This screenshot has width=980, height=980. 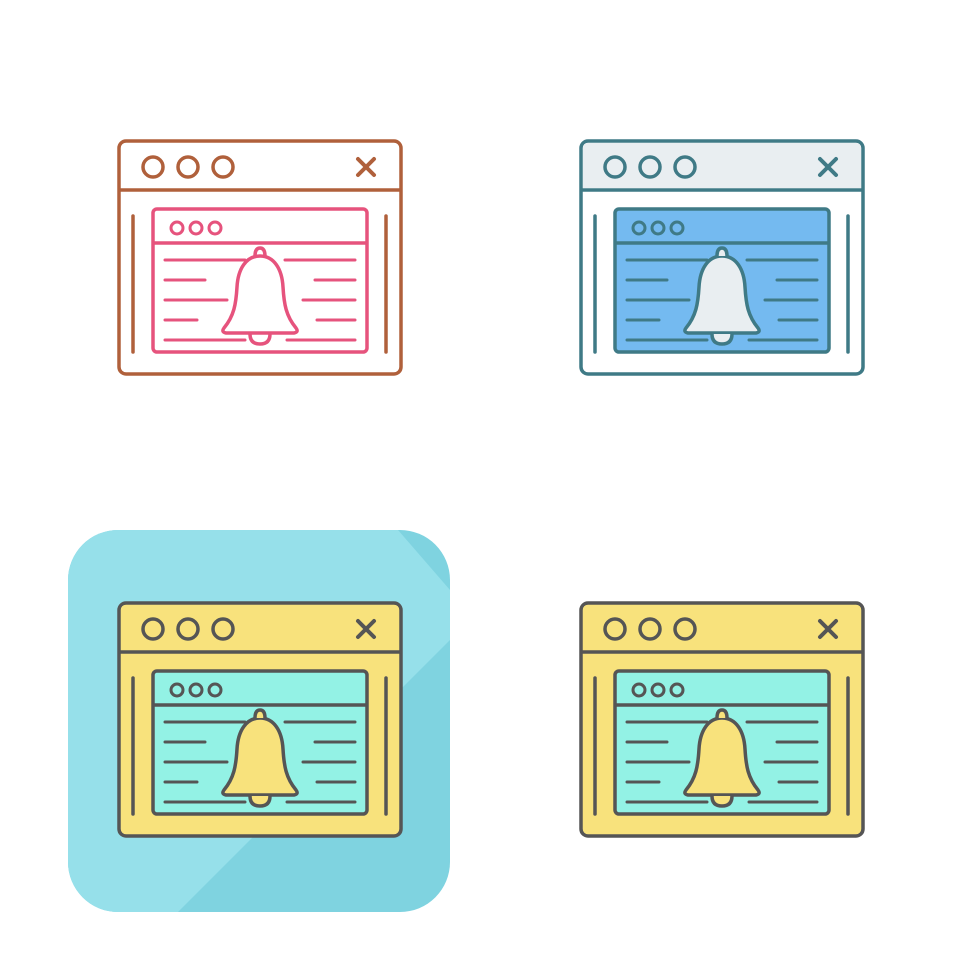 I want to click on inner-window-dots, so click(x=196, y=228).